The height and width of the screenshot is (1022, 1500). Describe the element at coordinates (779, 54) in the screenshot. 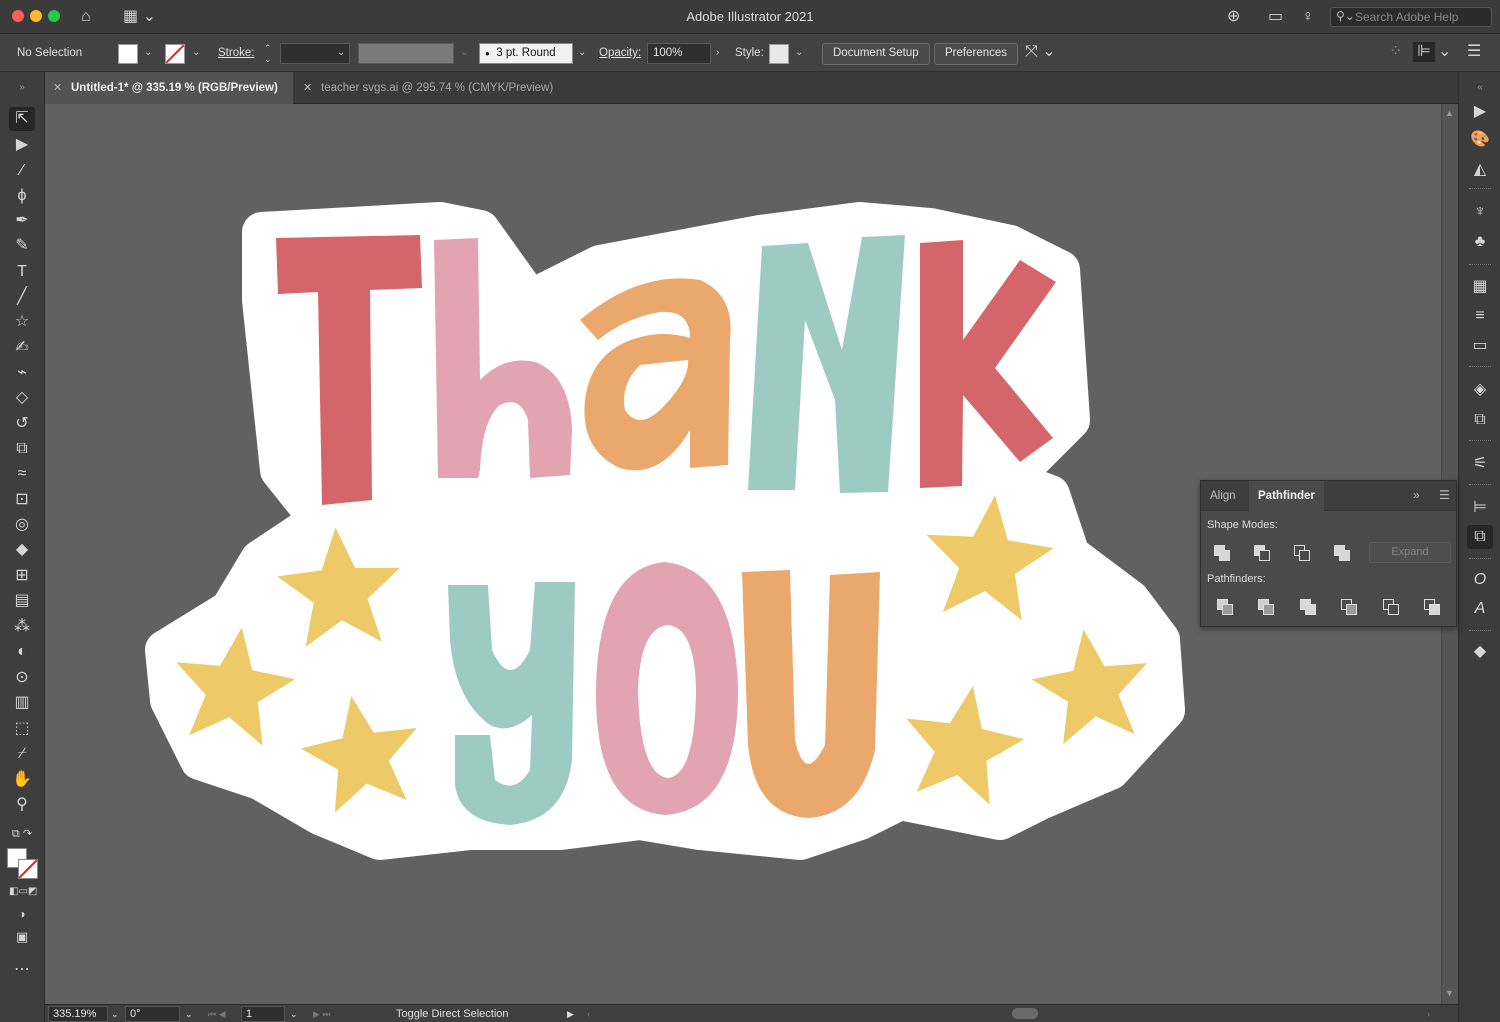

I see `graphic-style-swatch` at that location.